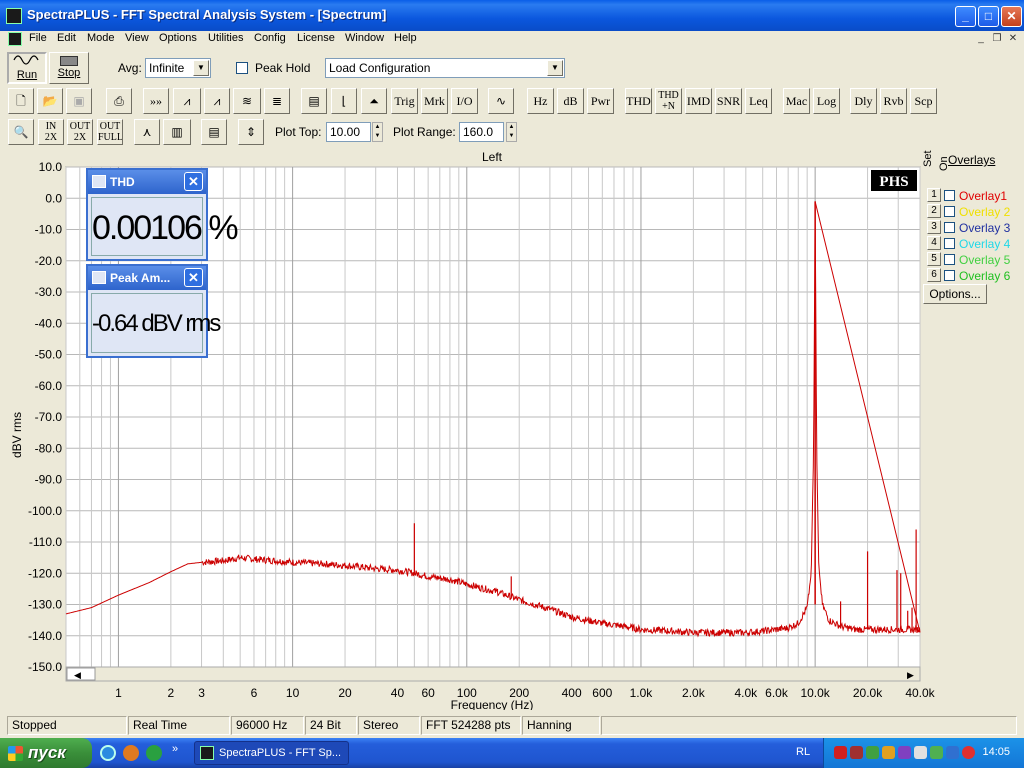 This screenshot has width=1024, height=768. Describe the element at coordinates (570, 101) in the screenshot. I see `db-button: dB` at that location.